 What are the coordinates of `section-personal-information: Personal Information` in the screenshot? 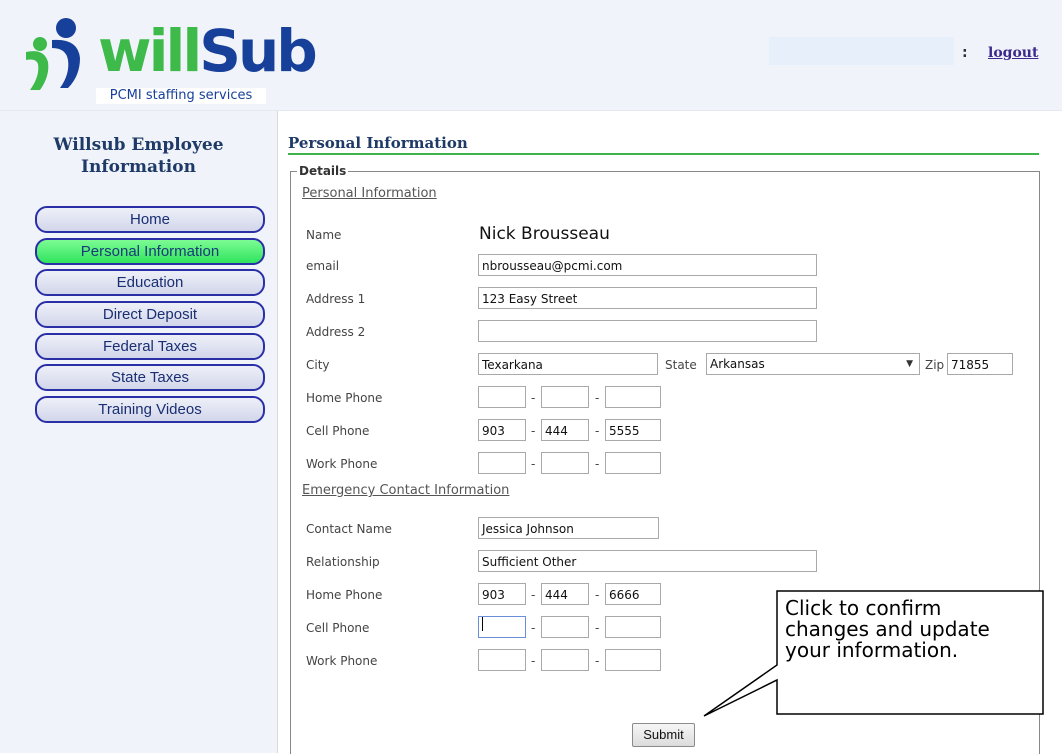 It's located at (369, 193).